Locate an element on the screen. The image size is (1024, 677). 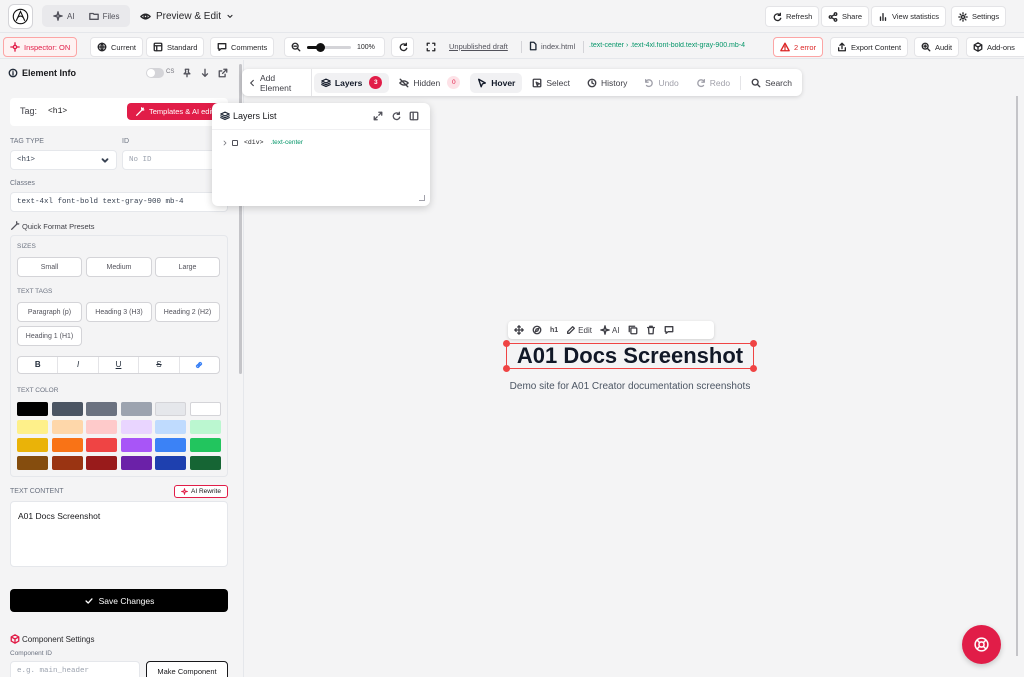
tag-h2-button: Heading 2 (H2) is located at coordinates (187, 312).